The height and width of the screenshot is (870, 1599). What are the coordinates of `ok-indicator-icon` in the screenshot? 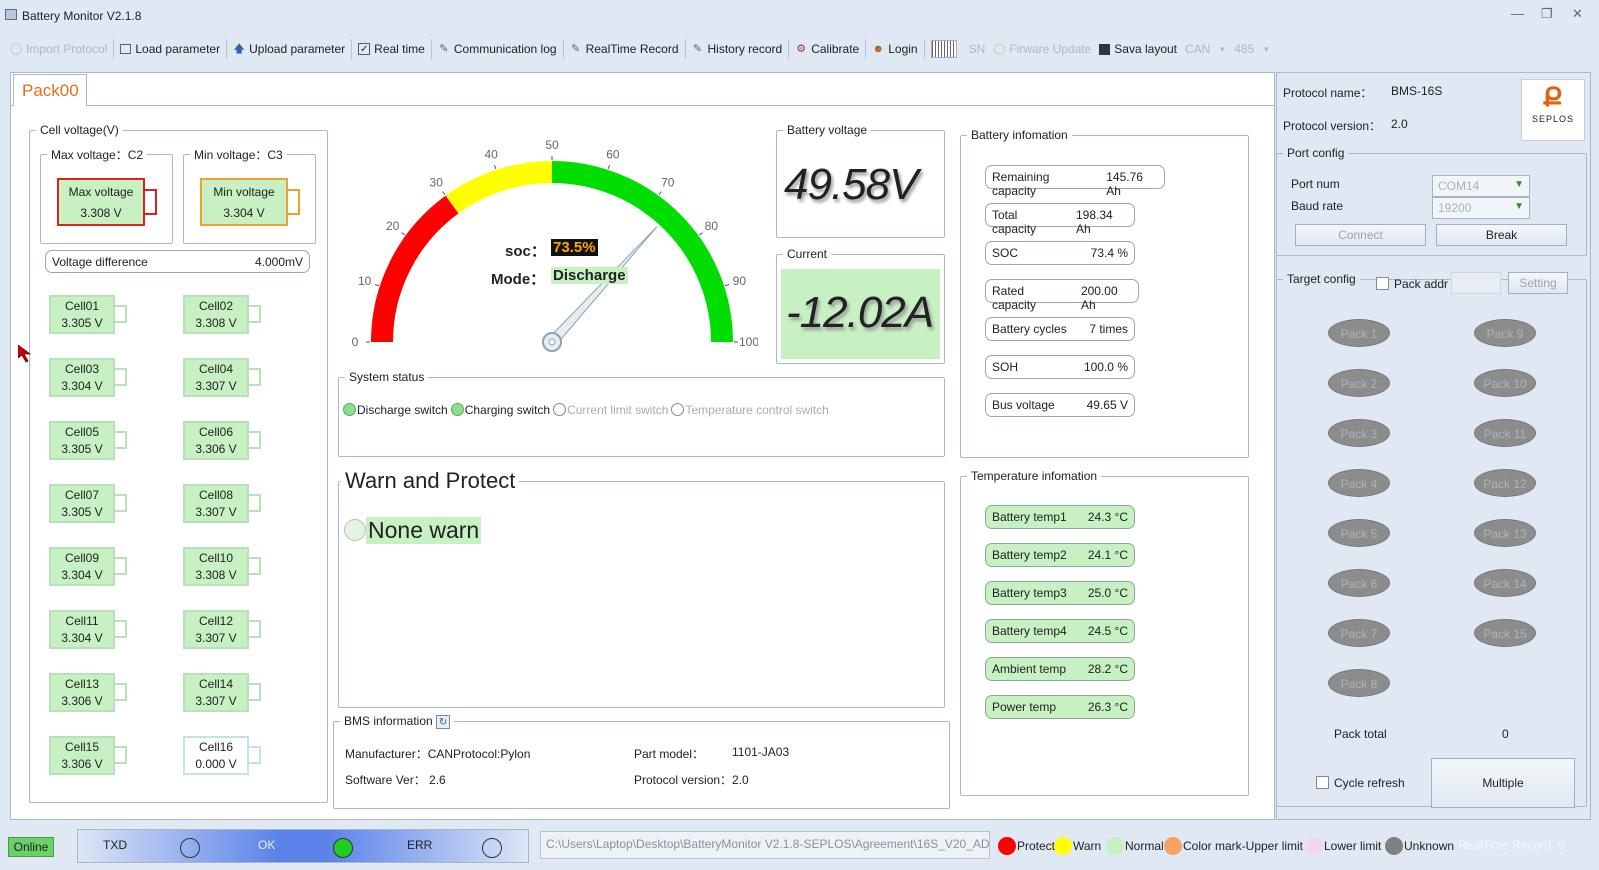 It's located at (343, 848).